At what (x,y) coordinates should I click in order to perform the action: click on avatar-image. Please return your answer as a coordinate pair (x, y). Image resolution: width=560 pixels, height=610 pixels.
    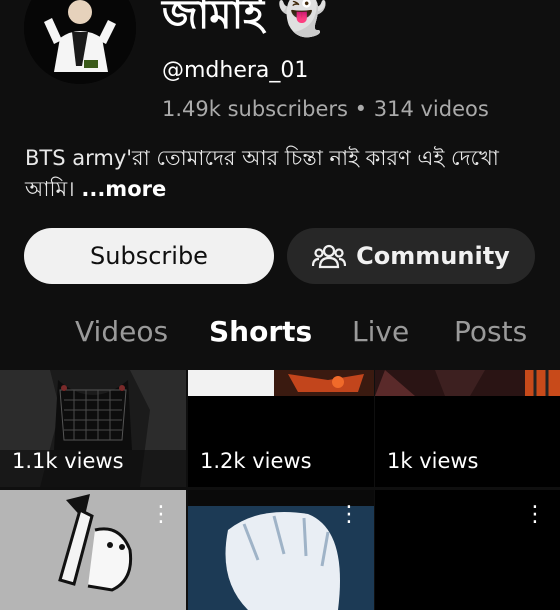
    Looking at the image, I should click on (80, 42).